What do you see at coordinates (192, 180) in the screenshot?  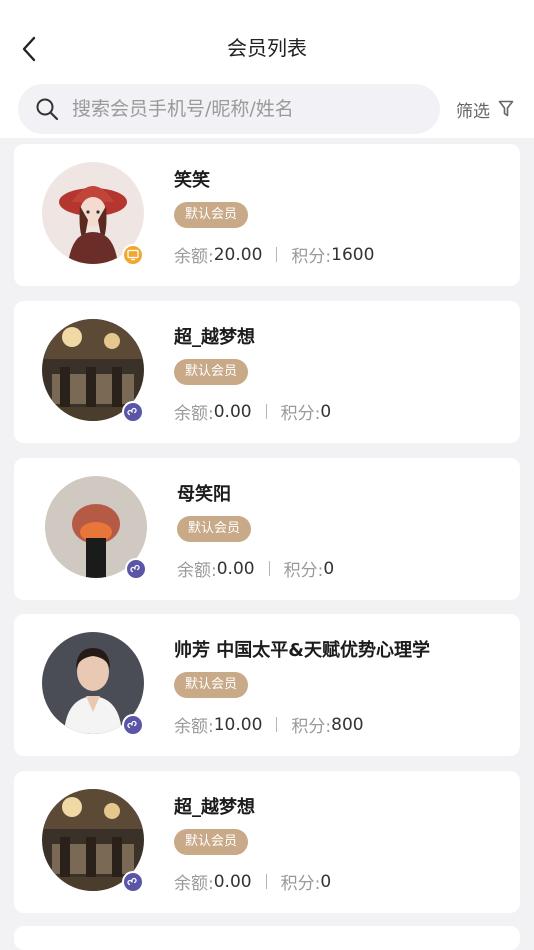 I see `member-name: 笑笑` at bounding box center [192, 180].